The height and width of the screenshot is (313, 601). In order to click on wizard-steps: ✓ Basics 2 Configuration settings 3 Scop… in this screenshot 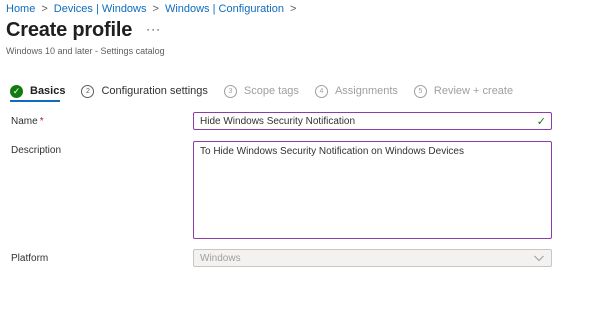, I will do `click(269, 91)`.